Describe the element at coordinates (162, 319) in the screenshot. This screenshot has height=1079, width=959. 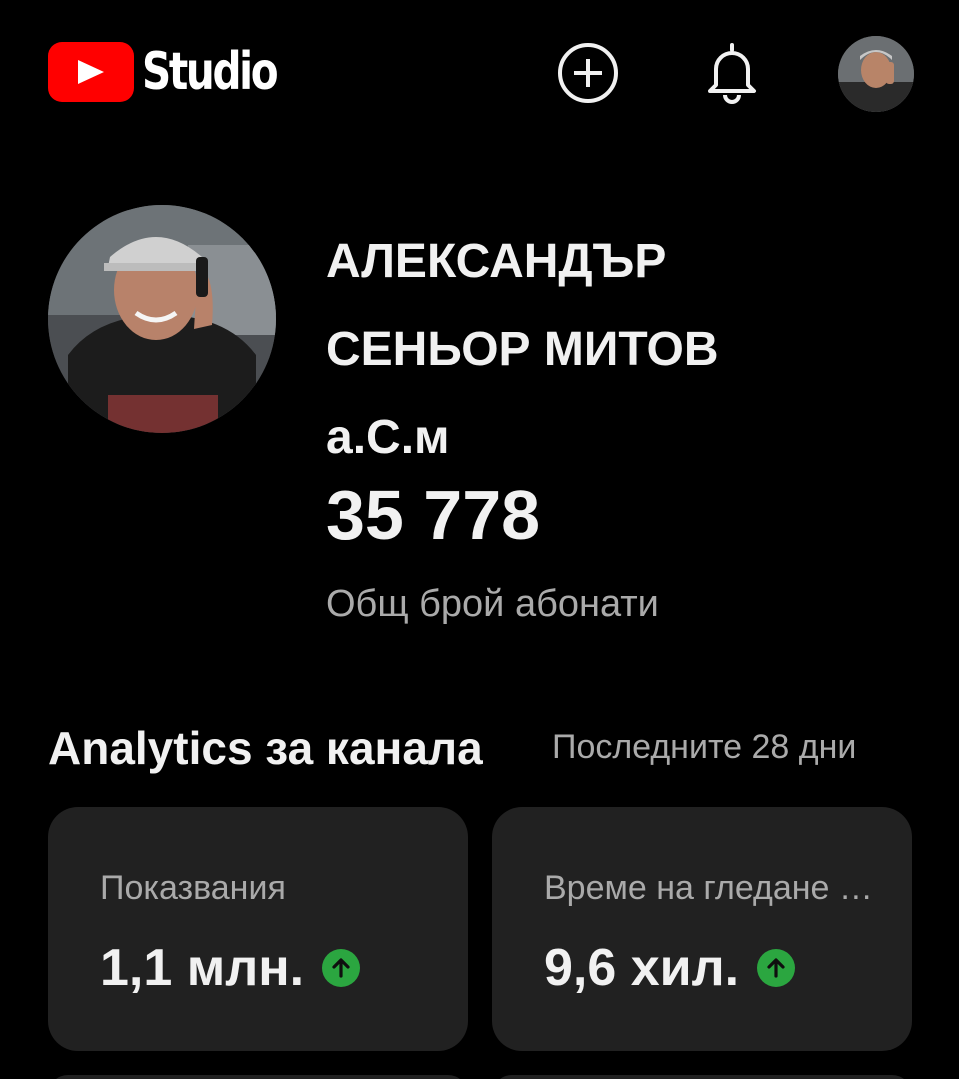
I see `channel-avatar` at that location.